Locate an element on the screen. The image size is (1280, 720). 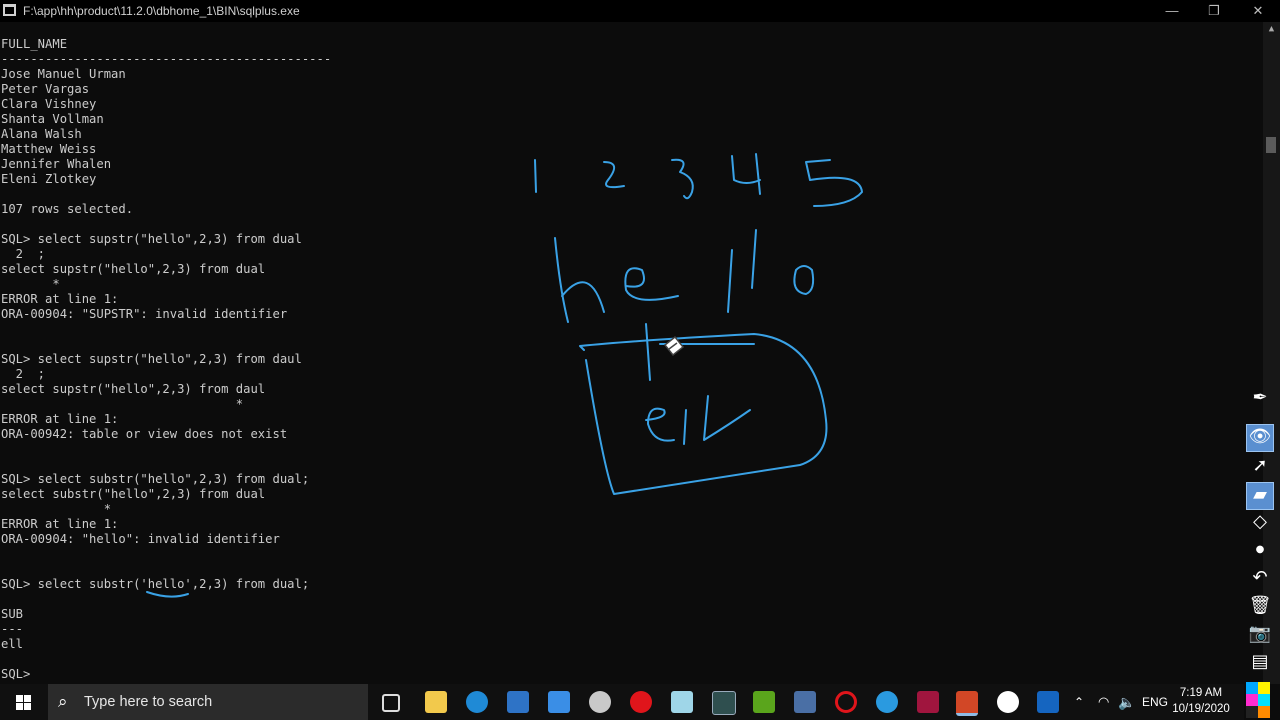
wifi-icon: ◠ is located at coordinates (1103, 702).